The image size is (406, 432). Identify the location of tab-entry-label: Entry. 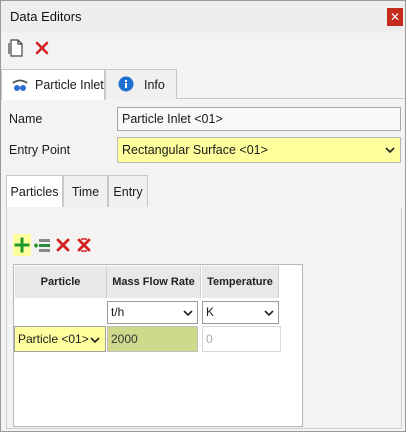
(128, 192).